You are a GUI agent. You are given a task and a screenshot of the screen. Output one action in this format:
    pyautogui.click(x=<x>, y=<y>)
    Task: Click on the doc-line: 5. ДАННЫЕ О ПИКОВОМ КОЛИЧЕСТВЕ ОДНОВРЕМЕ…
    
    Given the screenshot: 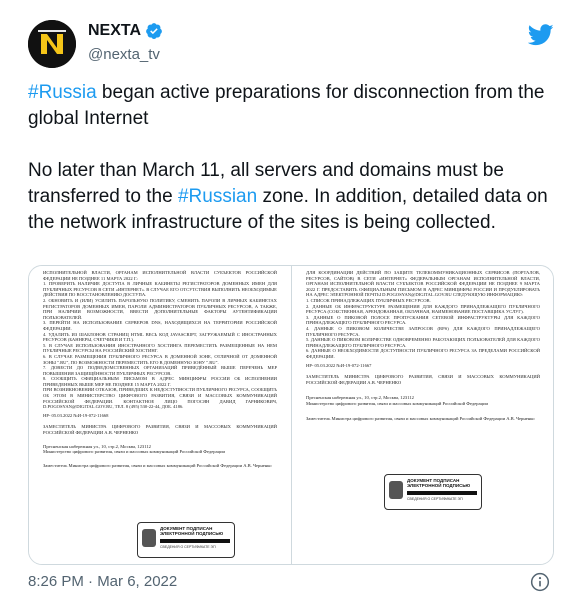 What is the action you would take?
    pyautogui.click(x=423, y=342)
    